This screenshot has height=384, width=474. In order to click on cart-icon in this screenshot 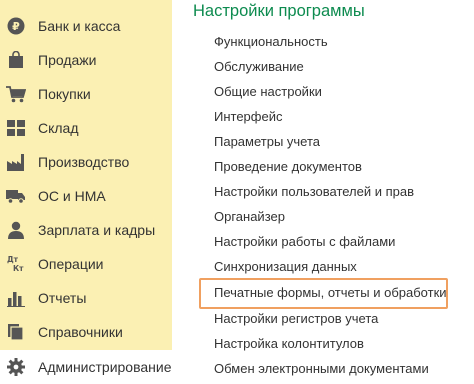, I will do `click(16, 94)`.